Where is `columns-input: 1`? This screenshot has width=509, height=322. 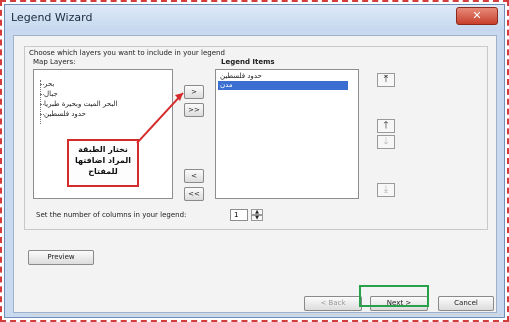
columns-input: 1 is located at coordinates (239, 215).